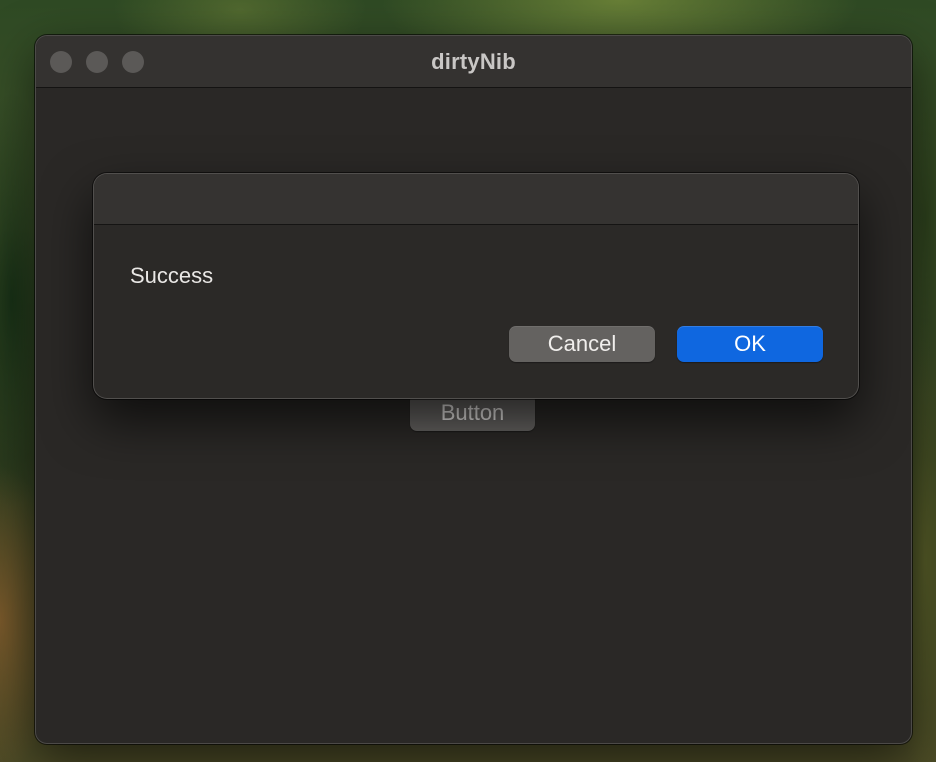 Image resolution: width=936 pixels, height=762 pixels. I want to click on main-button: Button, so click(472, 412).